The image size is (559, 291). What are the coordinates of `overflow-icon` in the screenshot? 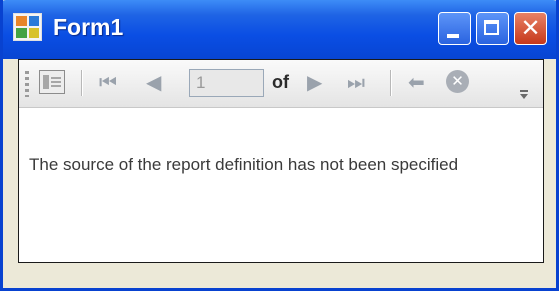 It's located at (524, 94).